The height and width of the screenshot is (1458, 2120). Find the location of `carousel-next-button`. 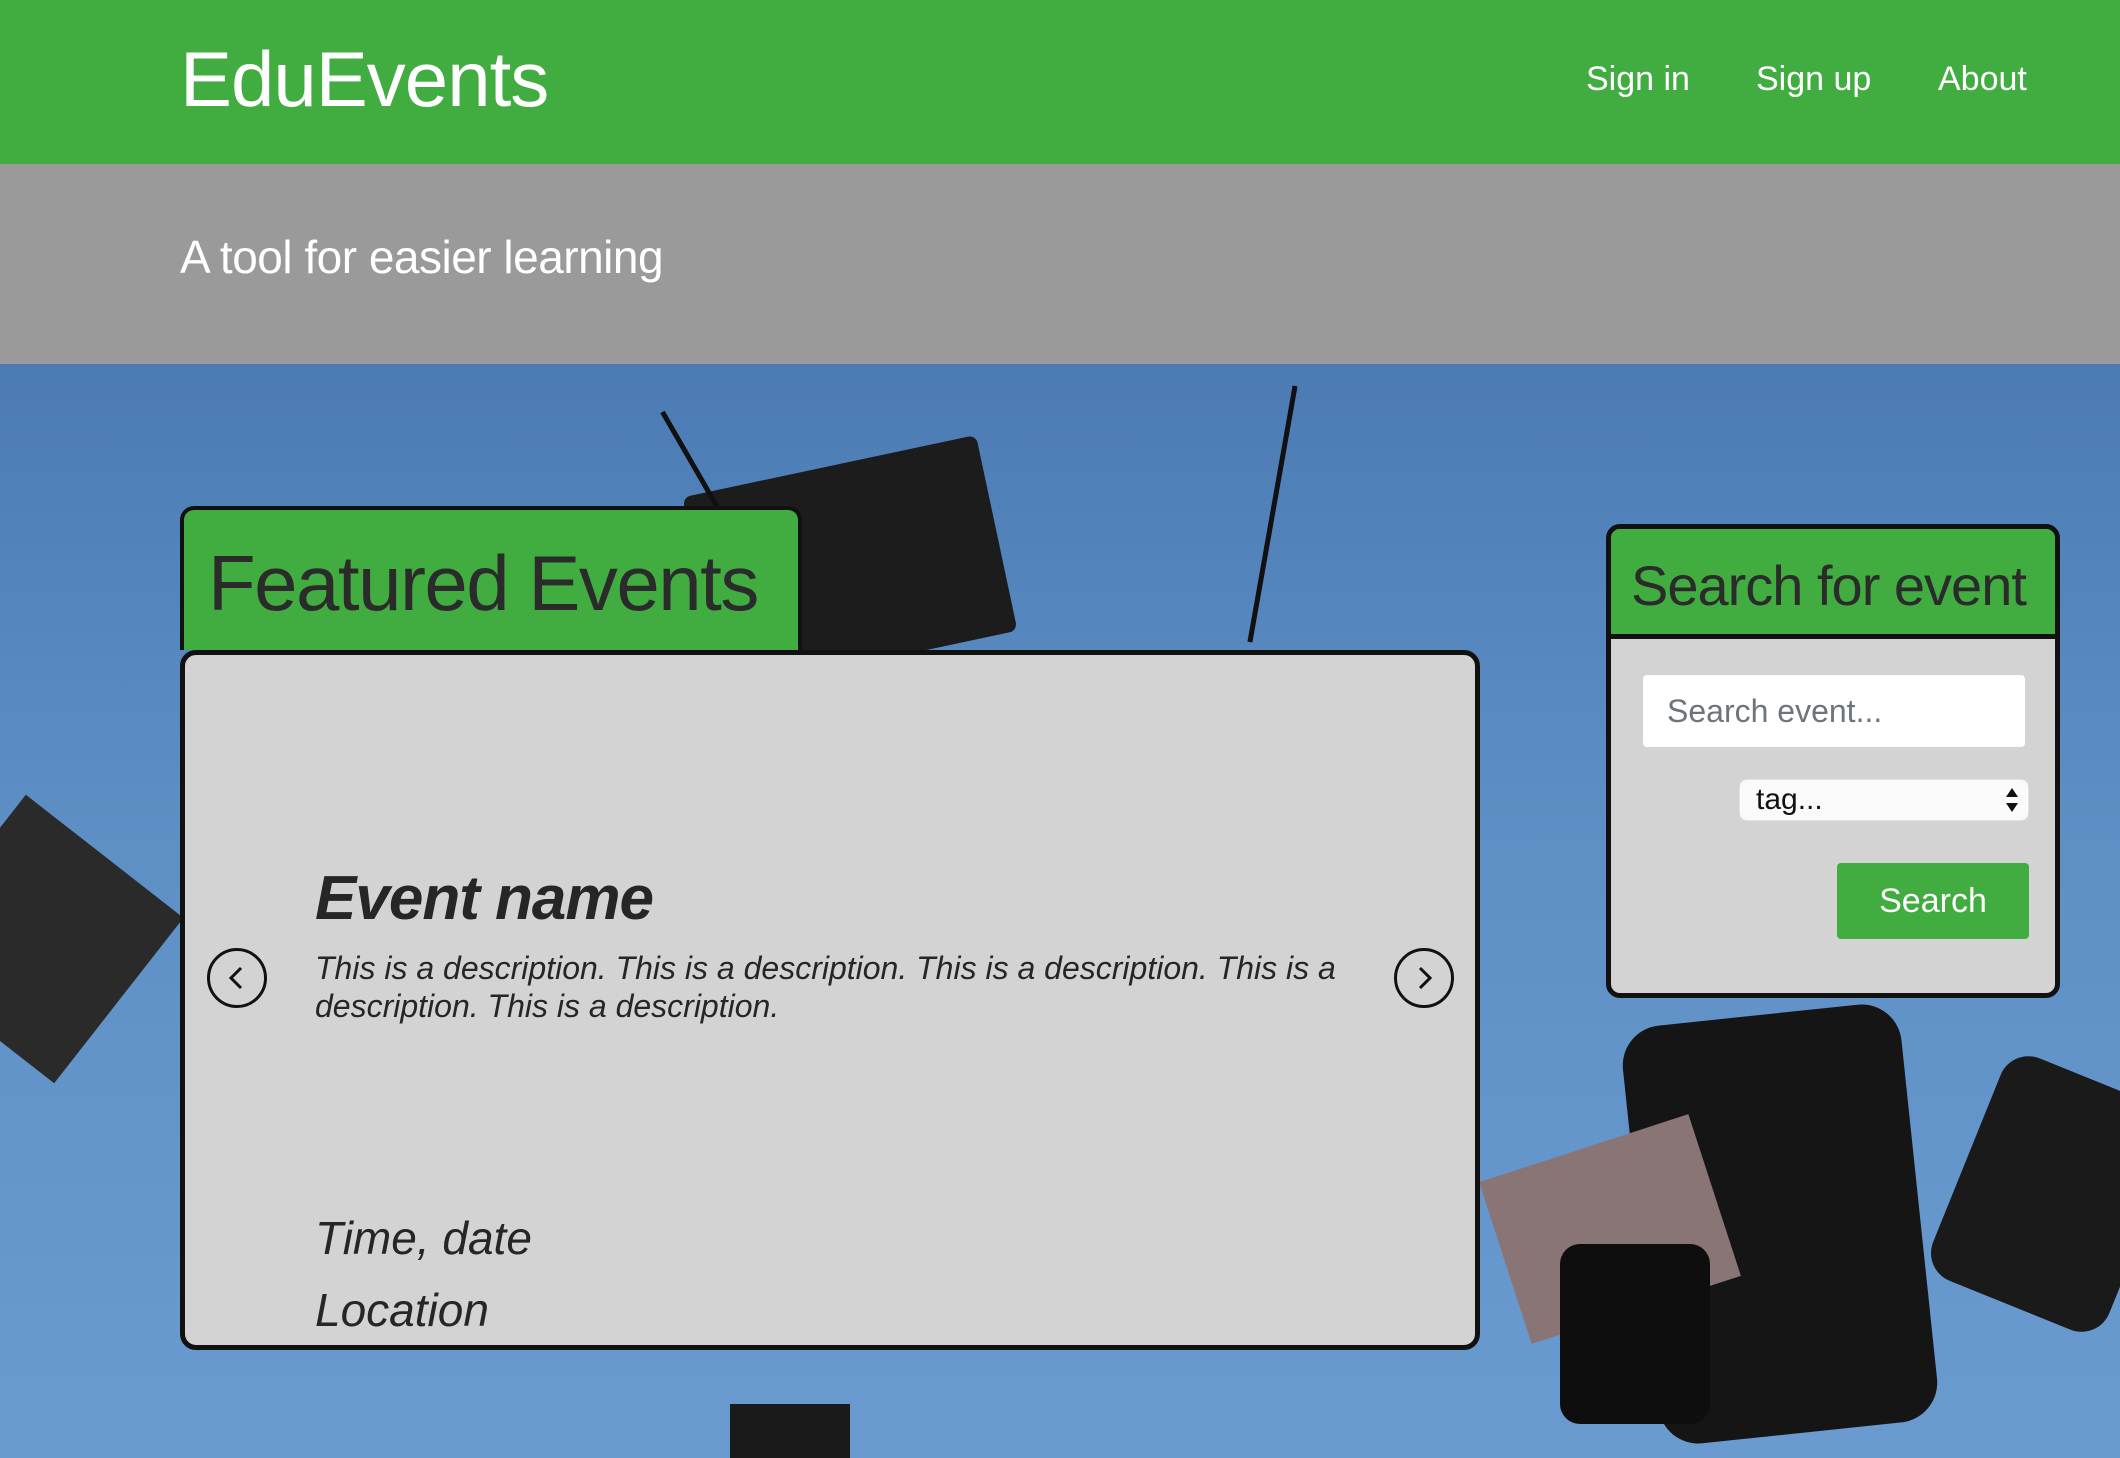

carousel-next-button is located at coordinates (1424, 978).